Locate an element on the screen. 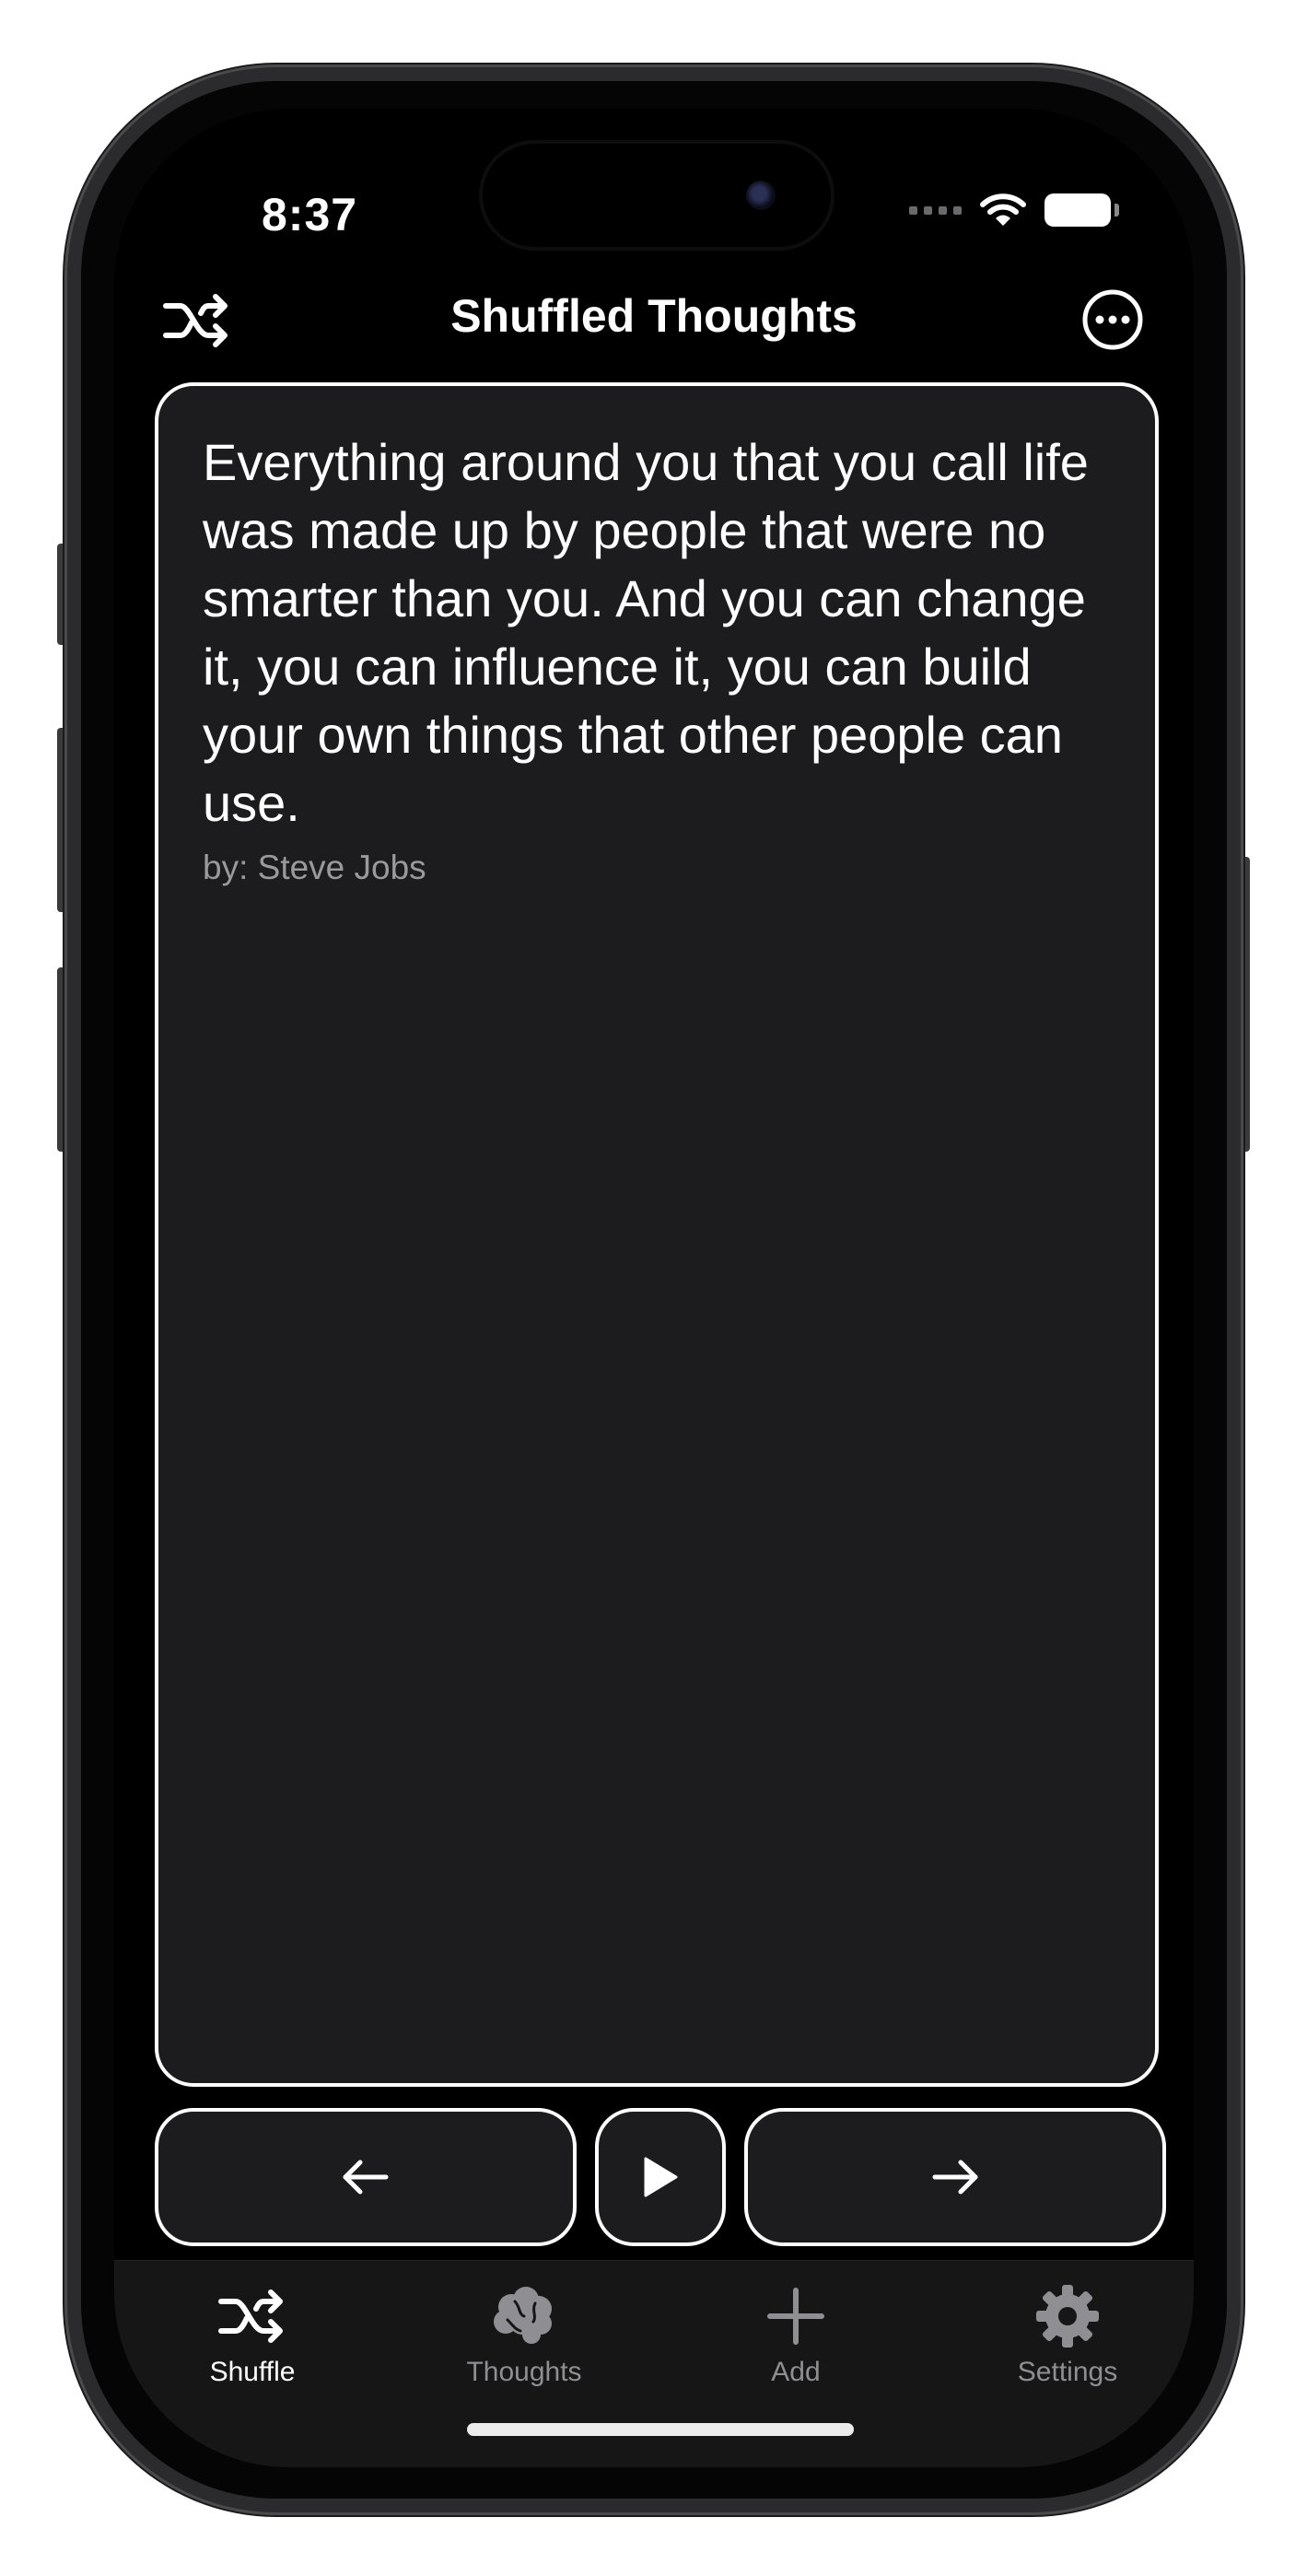 This screenshot has height=2576, width=1307. play-button is located at coordinates (660, 2177).